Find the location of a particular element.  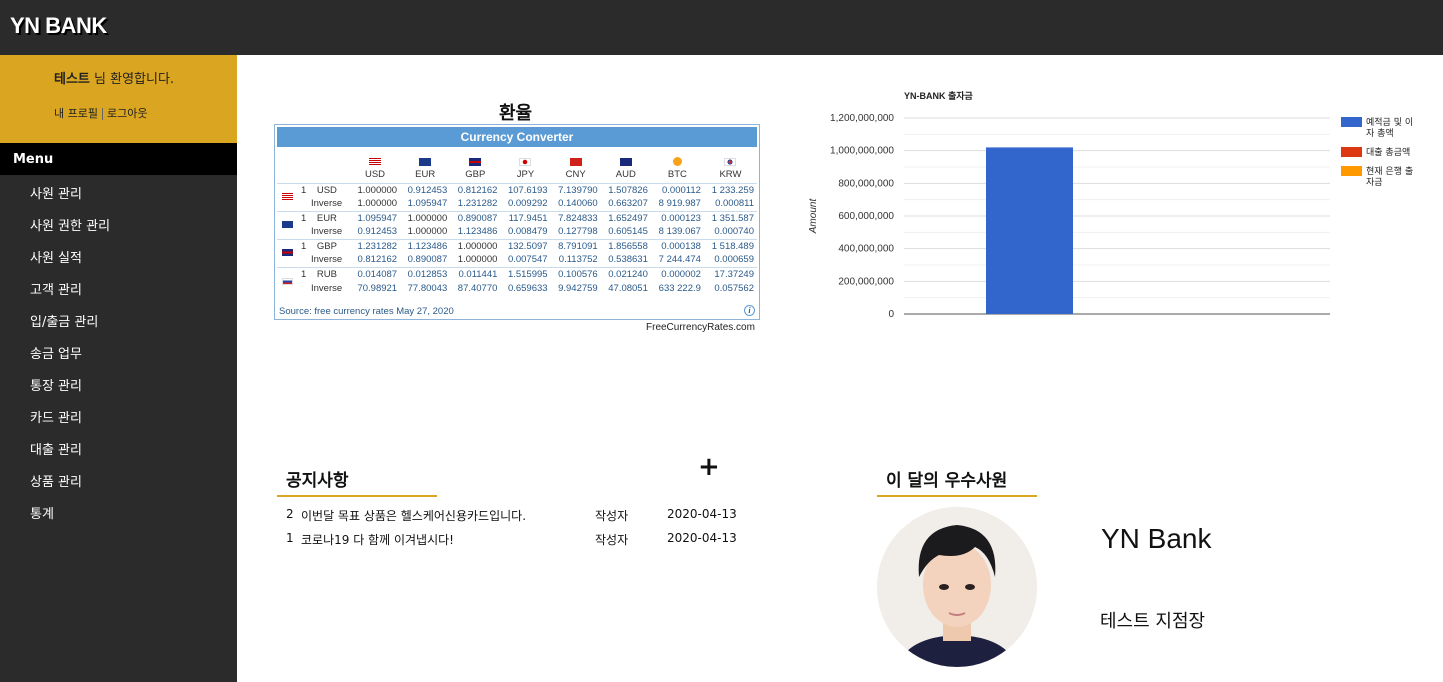

col-eur: EUR is located at coordinates (425, 167).